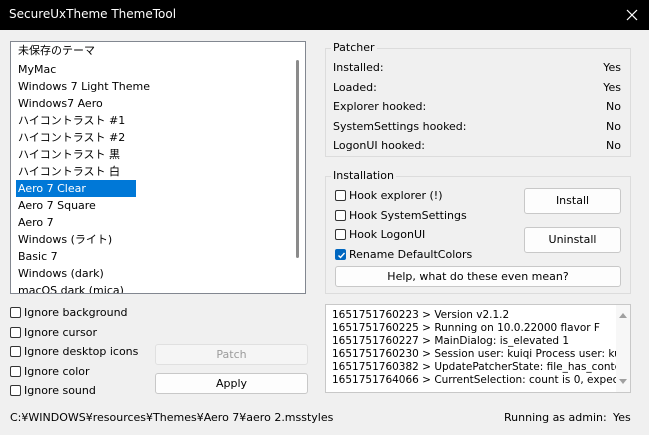 This screenshot has height=435, width=649. Describe the element at coordinates (572, 240) in the screenshot. I see `uninstall-button: Uninstall` at that location.